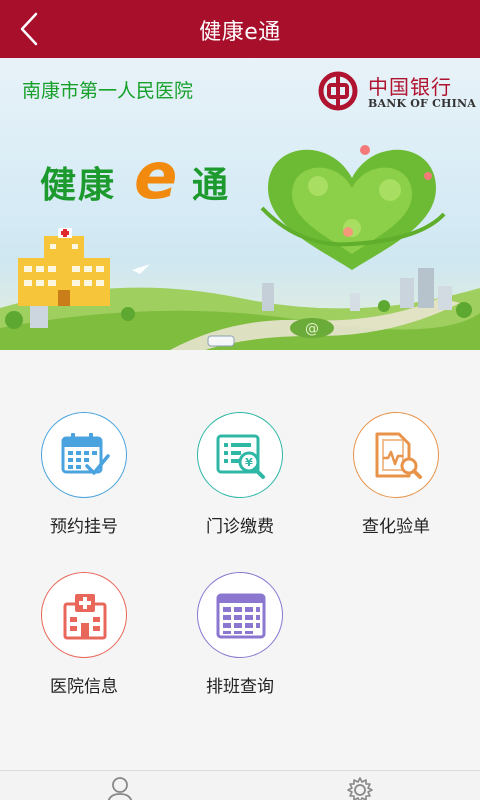  What do you see at coordinates (240, 785) in the screenshot?
I see `bottom-tab-bar` at bounding box center [240, 785].